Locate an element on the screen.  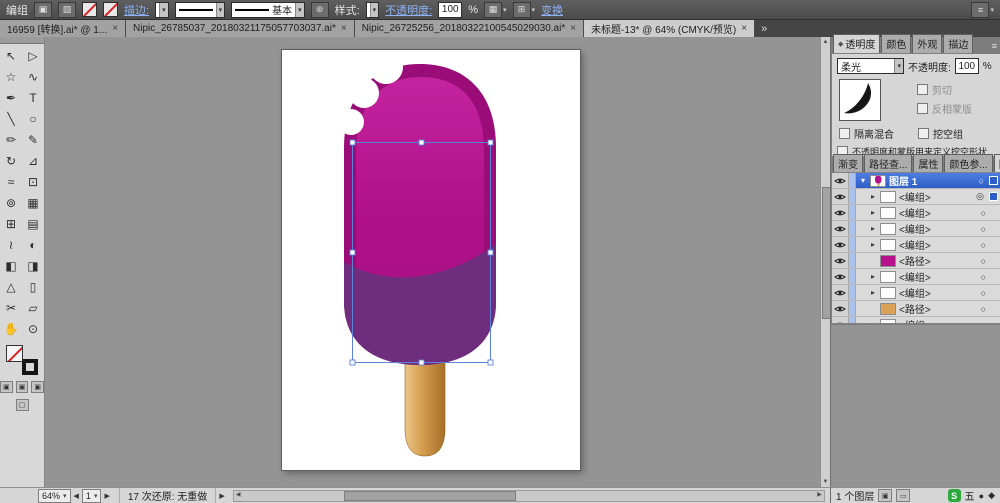
new-layer-icon: ▣ is located at coordinates (885, 495).